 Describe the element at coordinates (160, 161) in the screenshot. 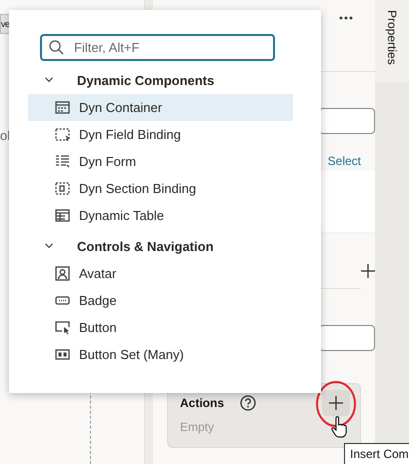

I see `menu-item: Dyn Form` at that location.